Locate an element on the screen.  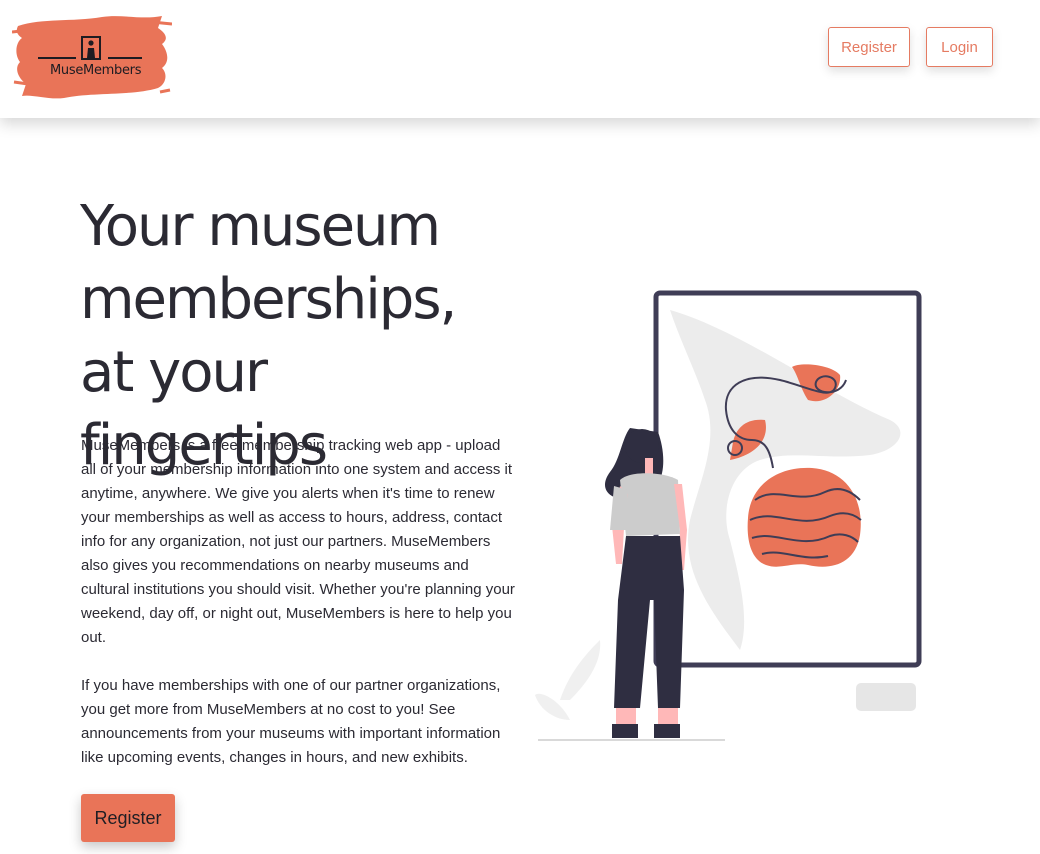
brand-logo: MuseMembers is located at coordinates (92, 57).